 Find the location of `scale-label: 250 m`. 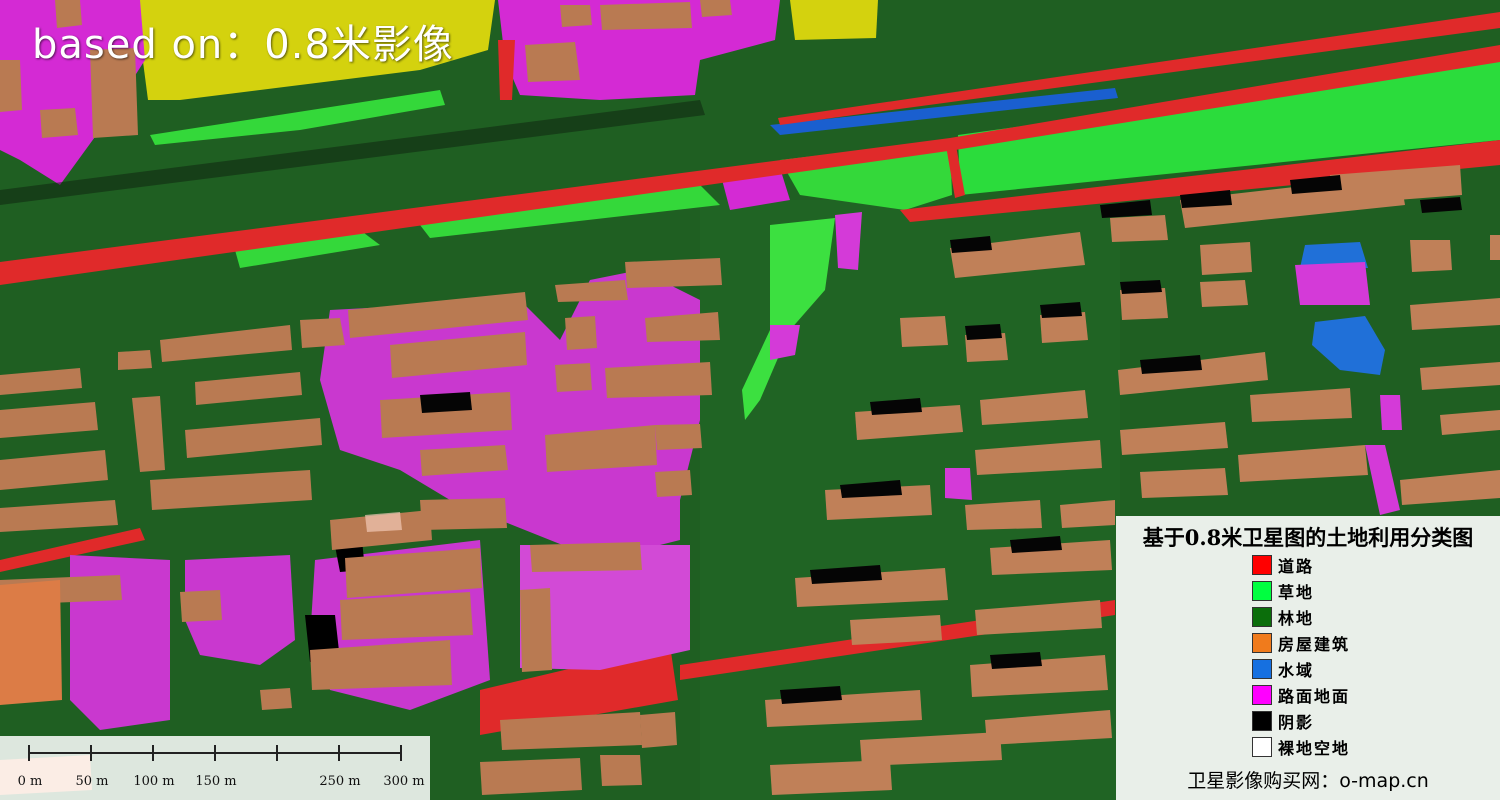

scale-label: 250 m is located at coordinates (340, 781).